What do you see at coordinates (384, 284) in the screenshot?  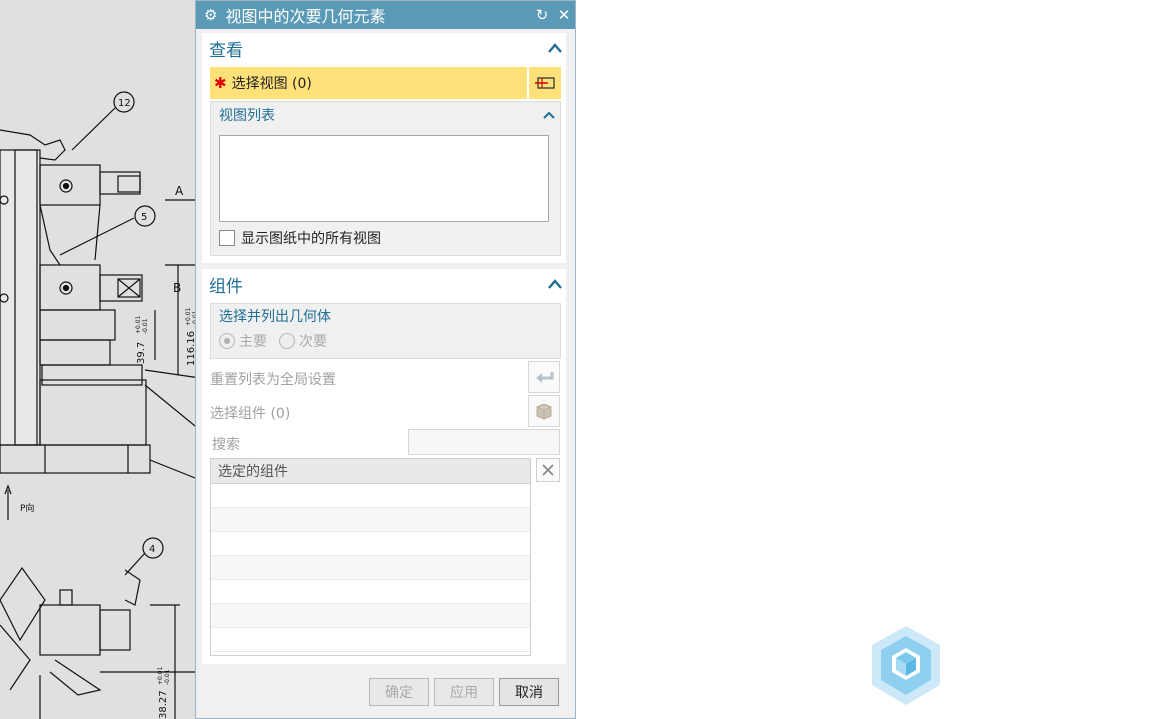 I see `component-section-header: 组件` at bounding box center [384, 284].